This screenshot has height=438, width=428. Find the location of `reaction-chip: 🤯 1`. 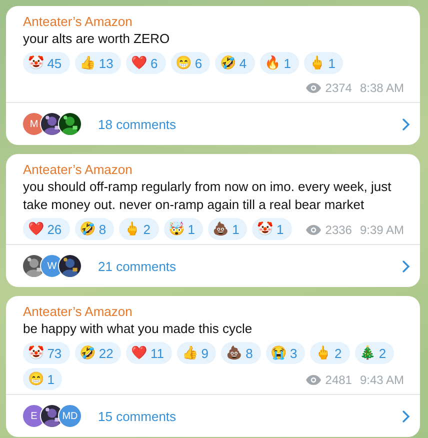

reaction-chip: 🤯 1 is located at coordinates (183, 229).